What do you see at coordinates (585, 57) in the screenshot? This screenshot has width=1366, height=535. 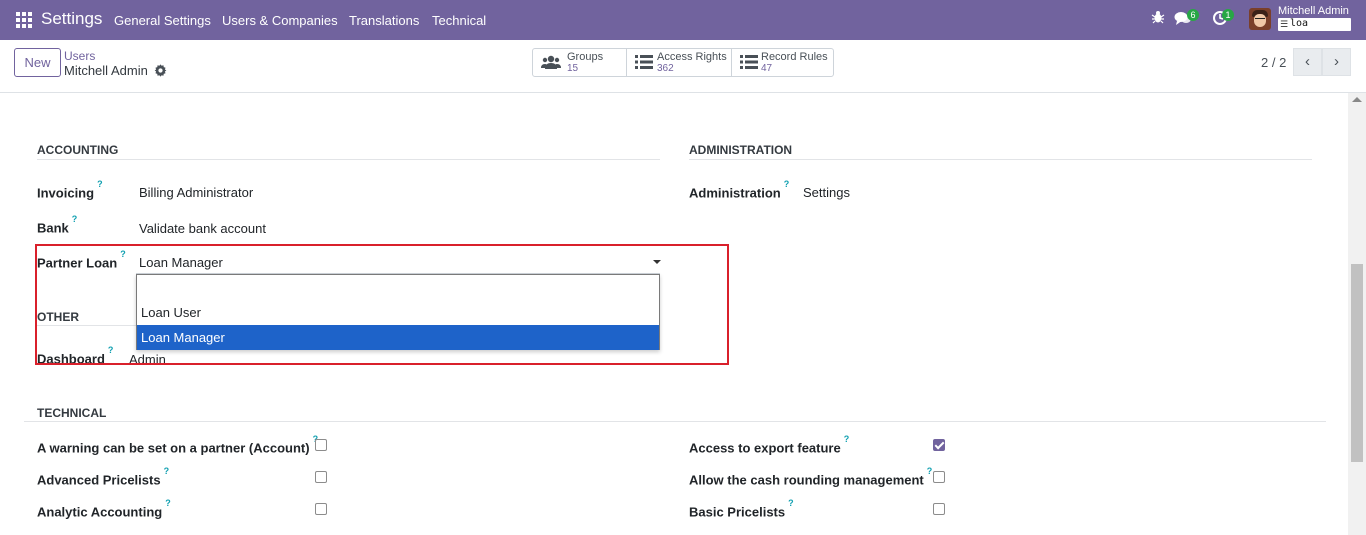 I see `groups-label: Groups` at bounding box center [585, 57].